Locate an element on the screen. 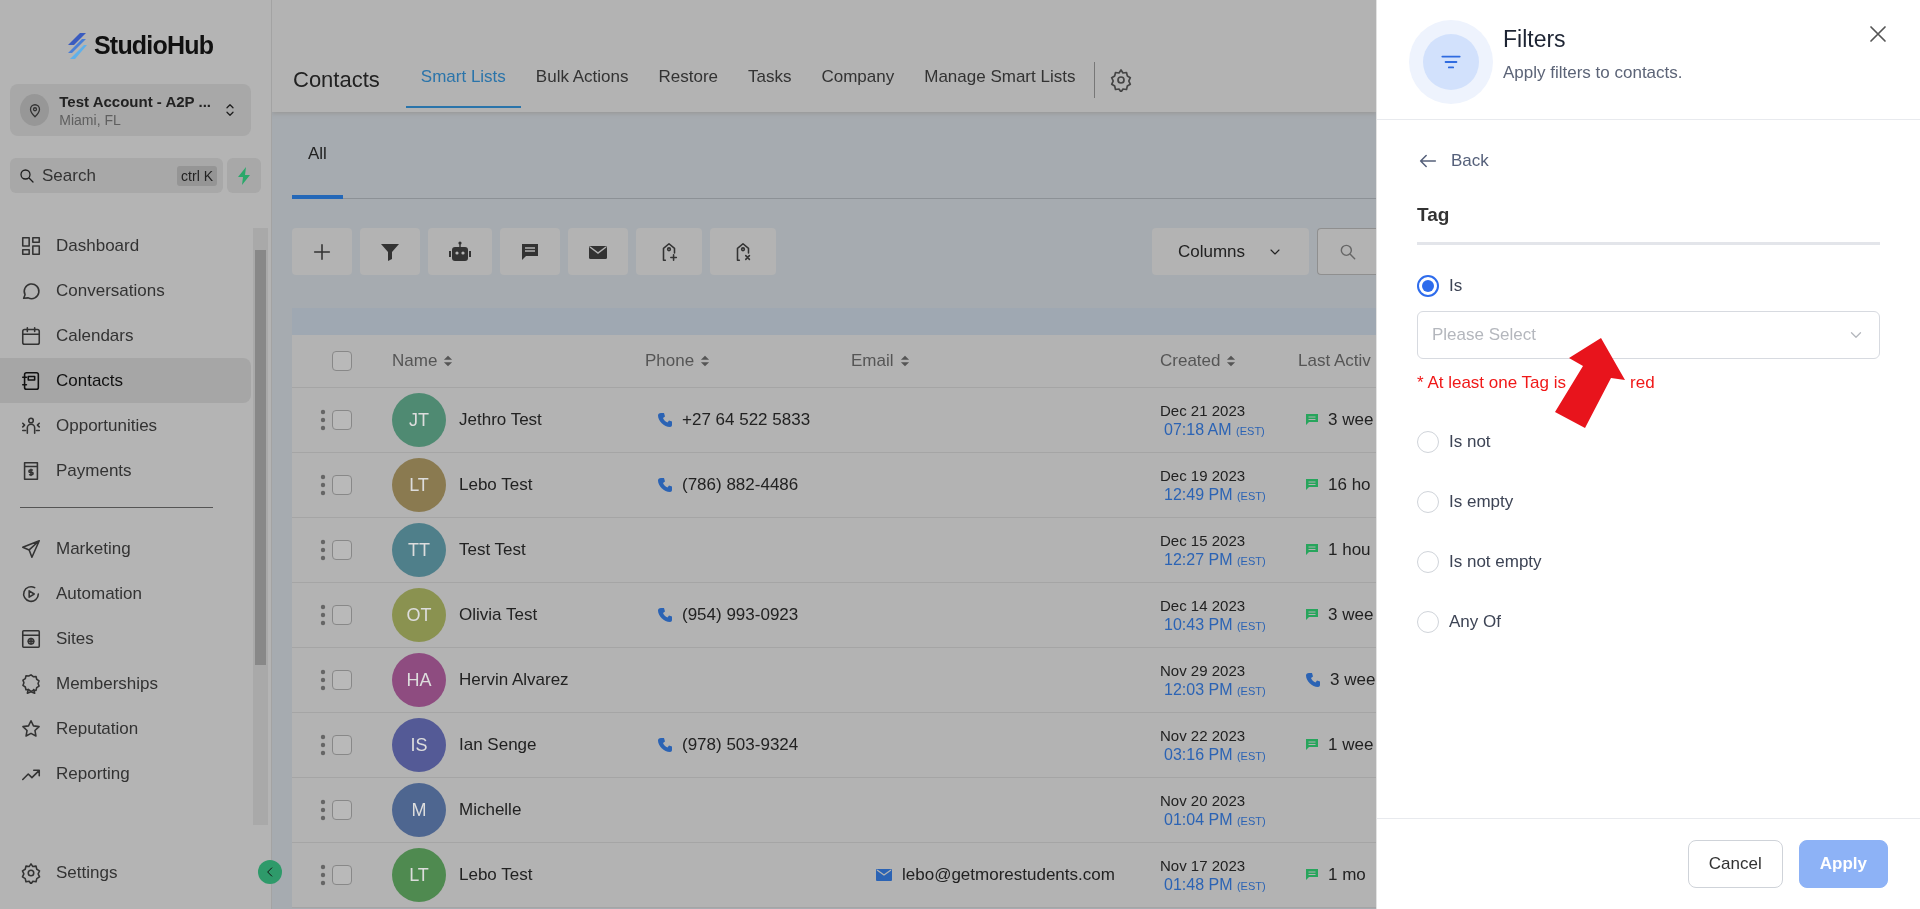  nav-item: Sites is located at coordinates (125, 638).